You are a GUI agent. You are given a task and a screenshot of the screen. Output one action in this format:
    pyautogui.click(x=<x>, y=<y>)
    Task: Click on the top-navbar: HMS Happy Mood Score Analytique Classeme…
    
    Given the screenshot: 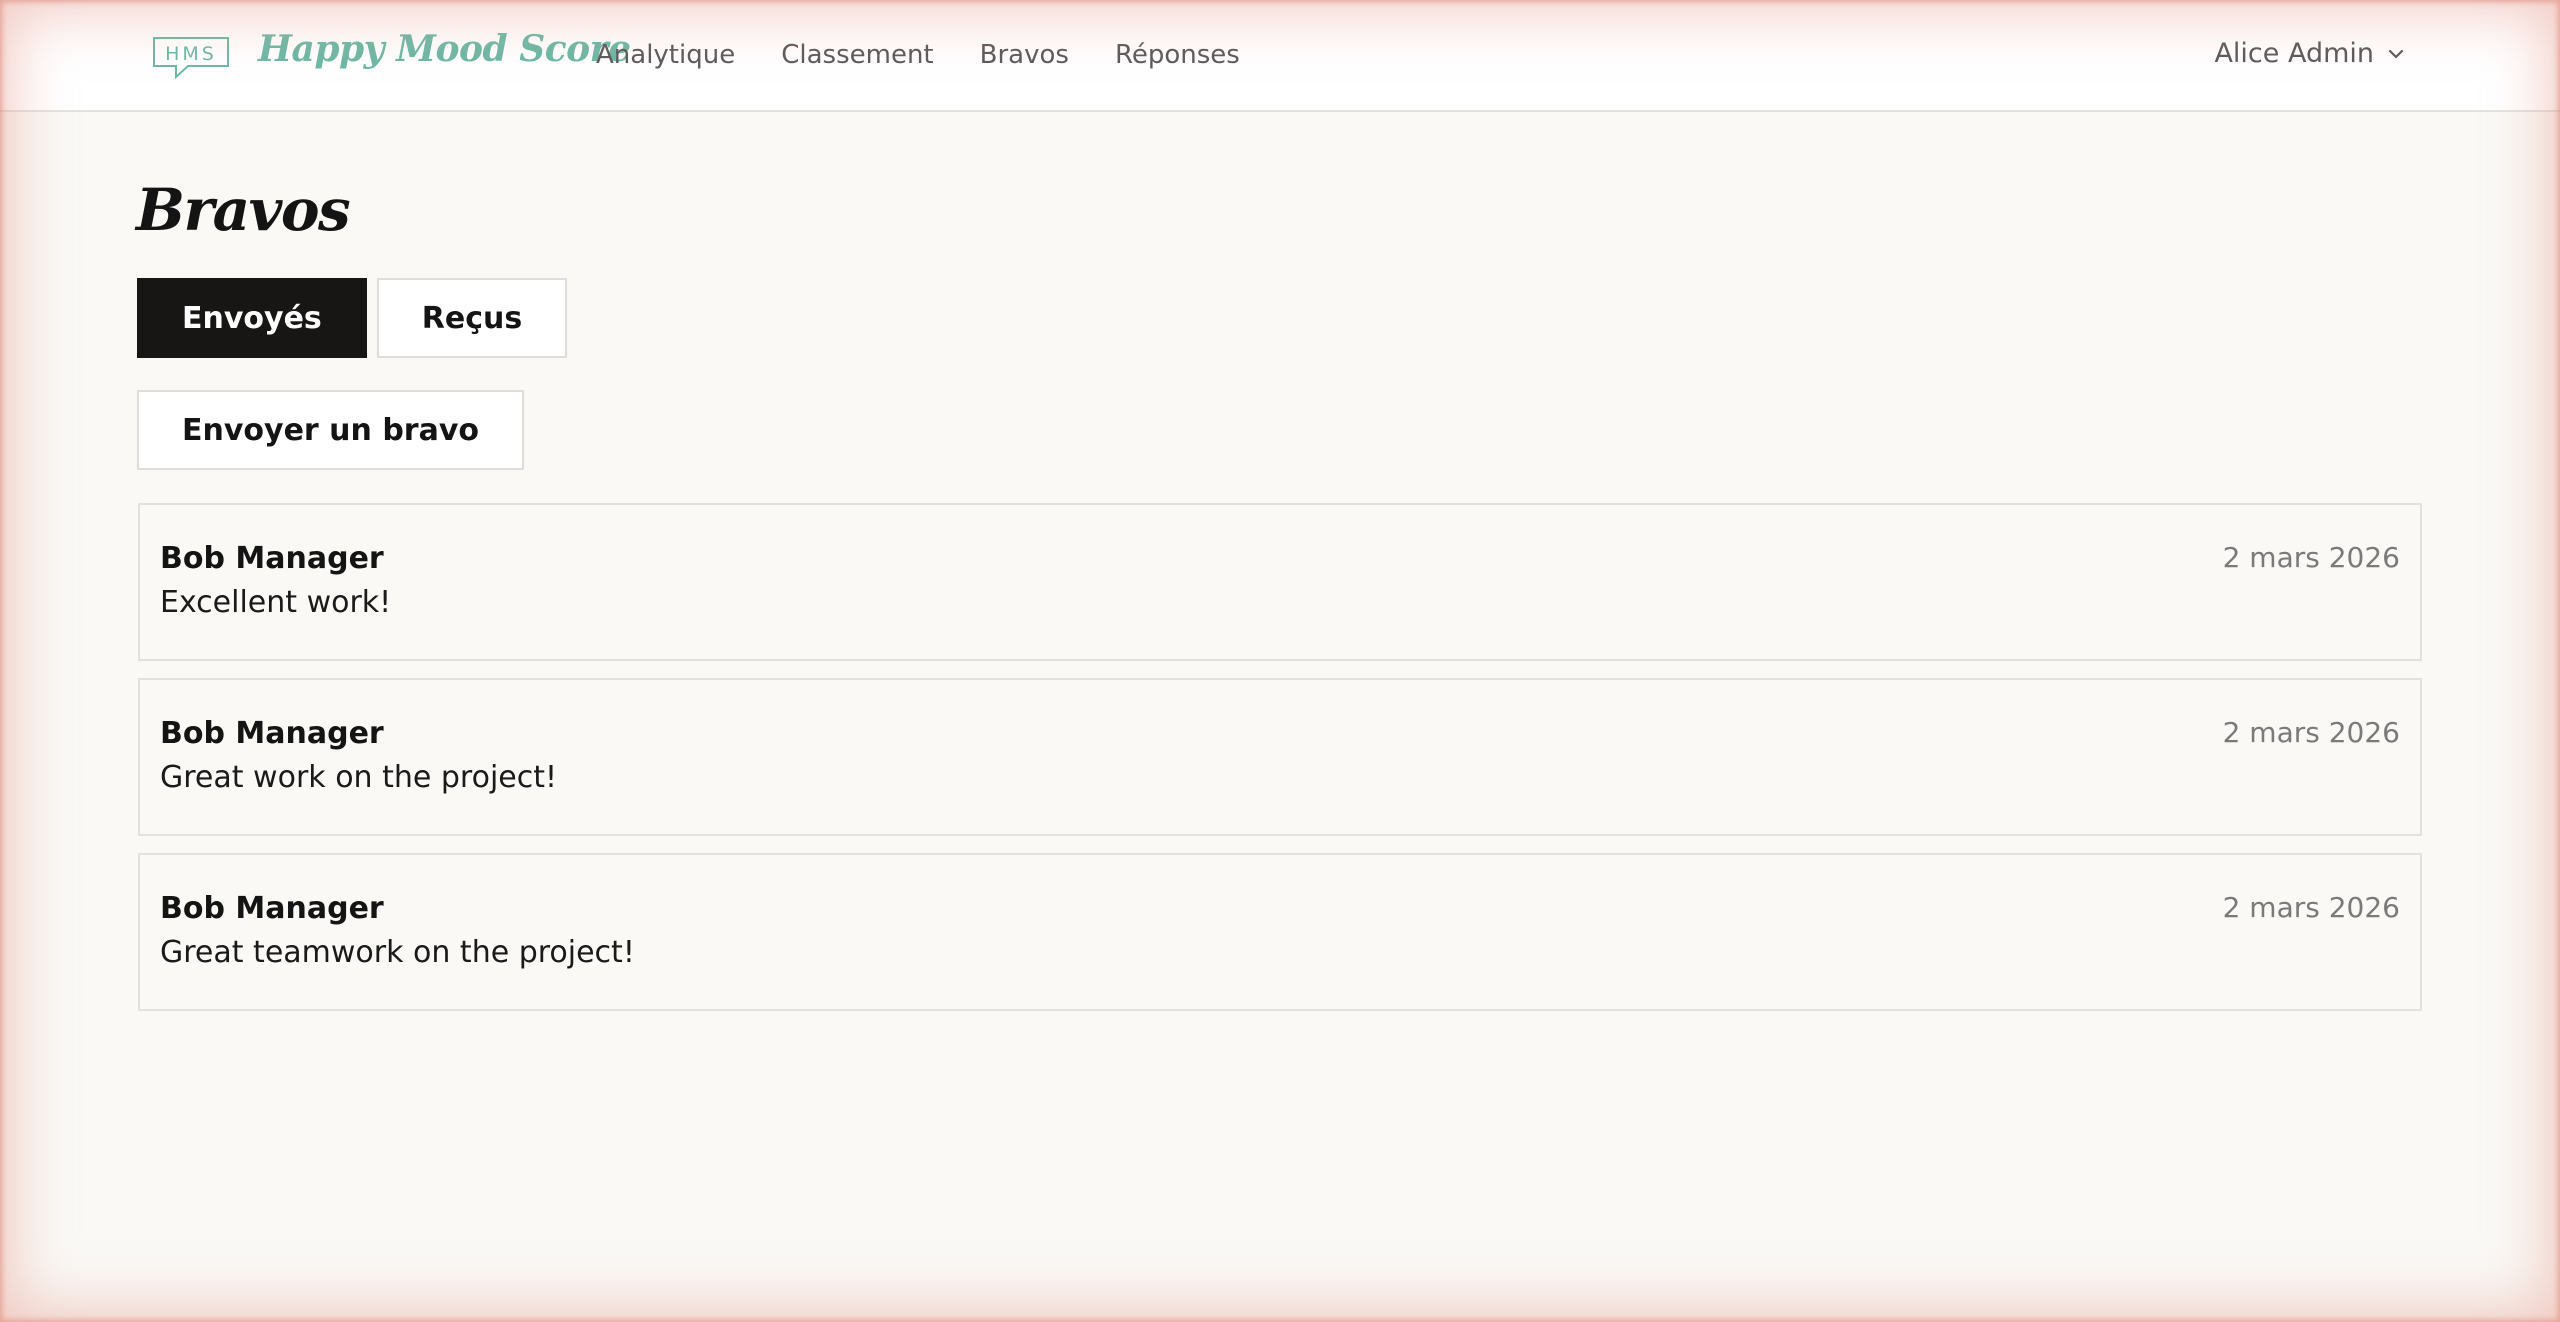 What is the action you would take?
    pyautogui.click(x=1280, y=56)
    